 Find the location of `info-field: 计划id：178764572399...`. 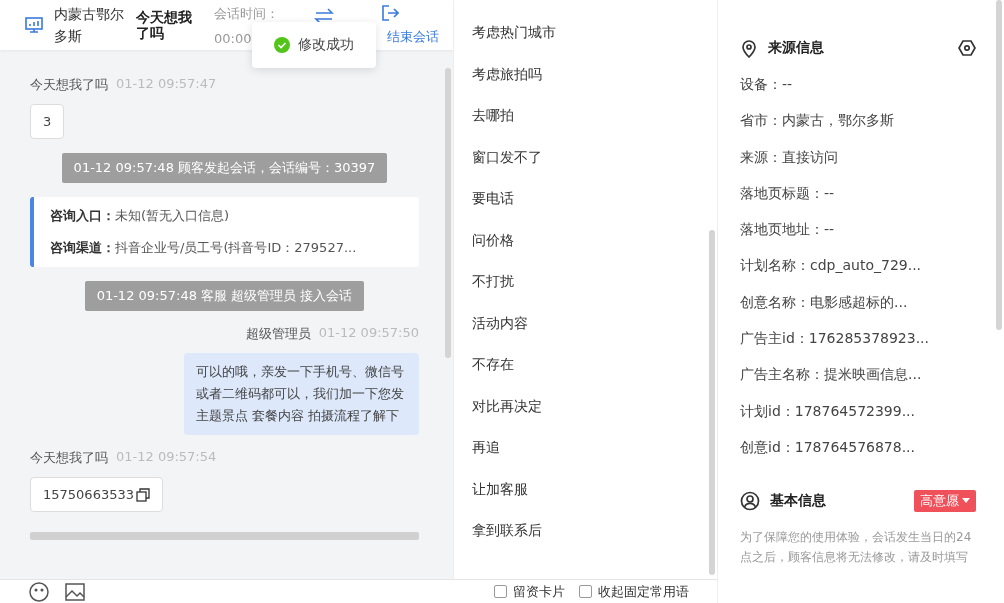

info-field: 计划id：178764572399... is located at coordinates (827, 410).